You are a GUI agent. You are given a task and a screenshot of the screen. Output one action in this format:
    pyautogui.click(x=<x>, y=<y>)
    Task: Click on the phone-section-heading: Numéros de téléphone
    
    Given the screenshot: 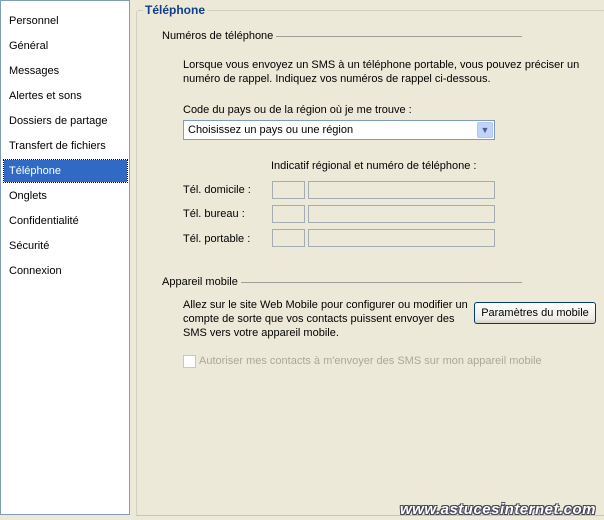 What is the action you would take?
    pyautogui.click(x=218, y=36)
    